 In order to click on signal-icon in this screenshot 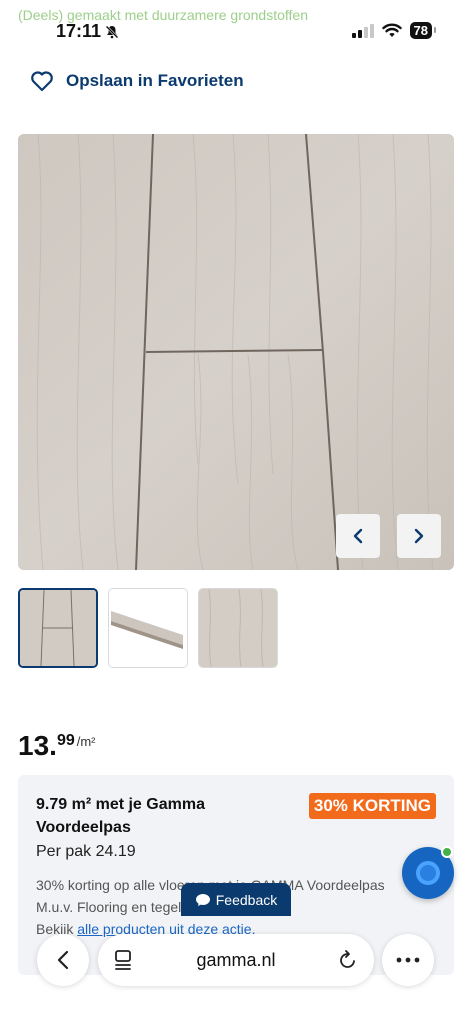, I will do `click(362, 30)`.